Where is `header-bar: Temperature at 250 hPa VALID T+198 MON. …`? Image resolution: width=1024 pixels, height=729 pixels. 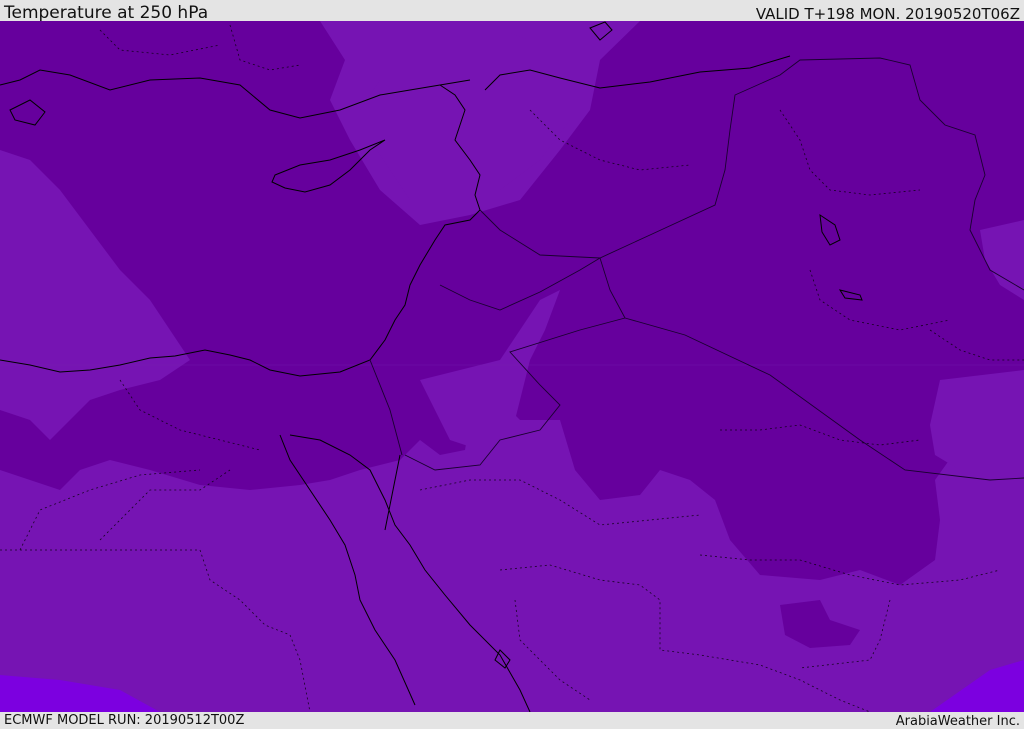
header-bar: Temperature at 250 hPa VALID T+198 MON. … is located at coordinates (512, 11).